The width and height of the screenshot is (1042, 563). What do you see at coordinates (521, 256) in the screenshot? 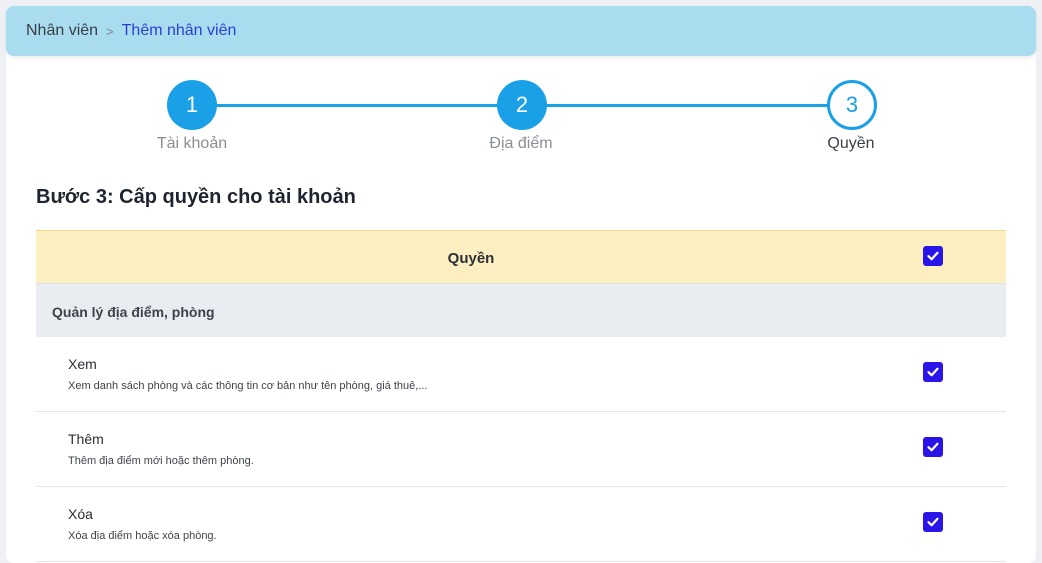
I see `table-header: Quyền` at bounding box center [521, 256].